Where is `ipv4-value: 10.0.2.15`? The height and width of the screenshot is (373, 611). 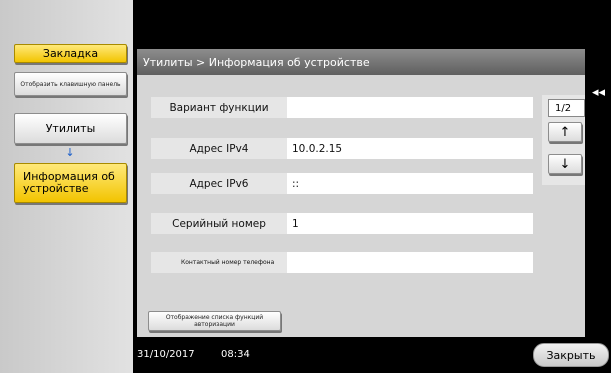 ipv4-value: 10.0.2.15 is located at coordinates (410, 148).